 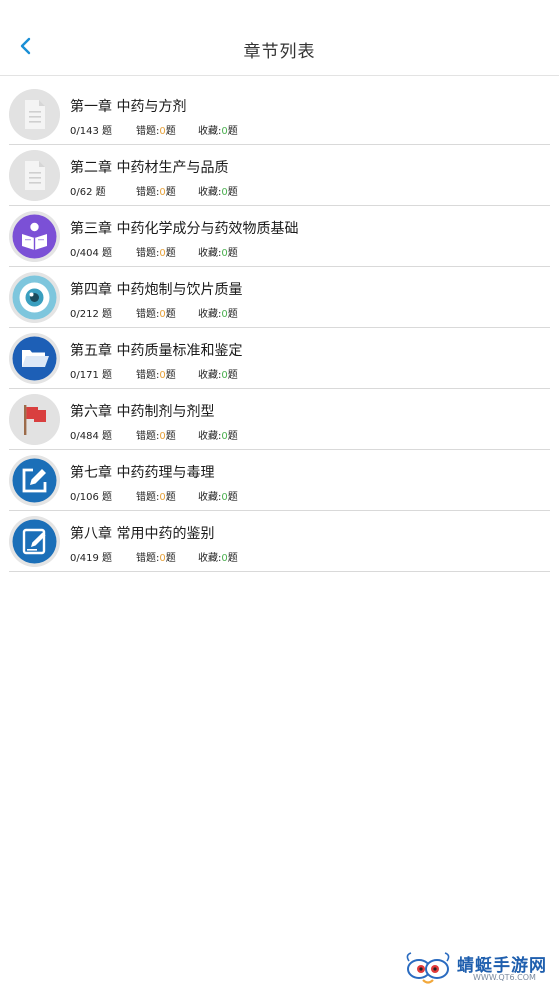 What do you see at coordinates (279, 541) in the screenshot?
I see `chapter-row: 第八章 常用中药的鉴别 0/419 题 错题:0题 收藏:0题` at bounding box center [279, 541].